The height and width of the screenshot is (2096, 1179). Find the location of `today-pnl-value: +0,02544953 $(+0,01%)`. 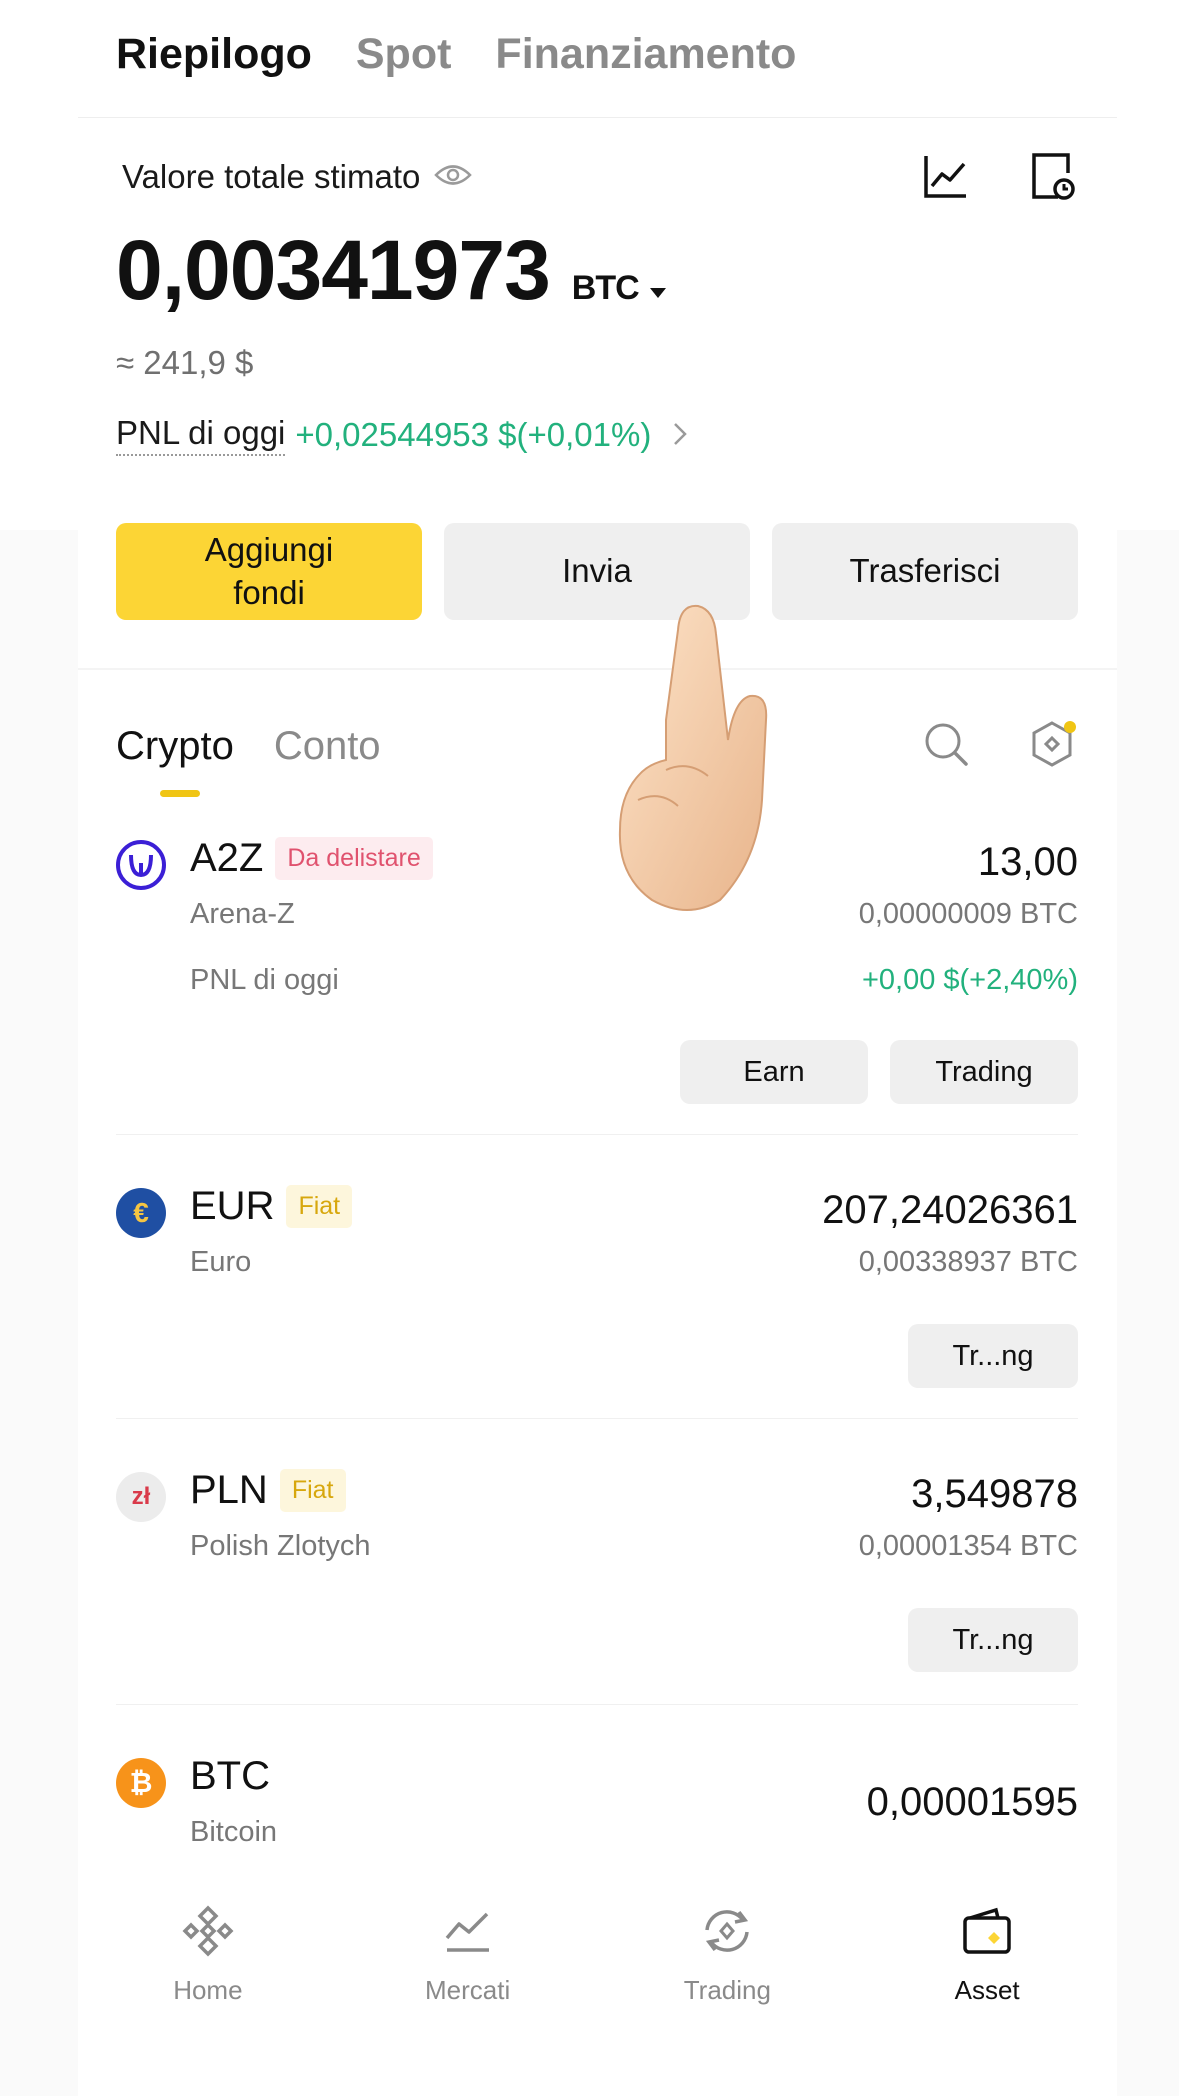

today-pnl-value: +0,02544953 $(+0,01%) is located at coordinates (473, 434).